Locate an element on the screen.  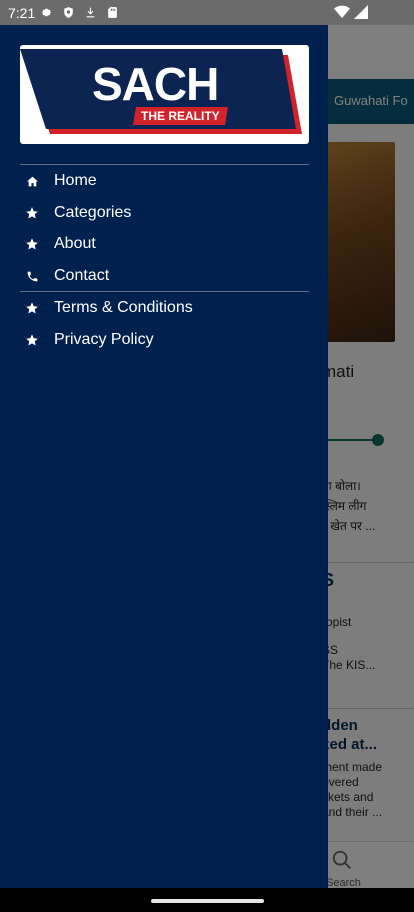
home-gesture-handle is located at coordinates (207, 901).